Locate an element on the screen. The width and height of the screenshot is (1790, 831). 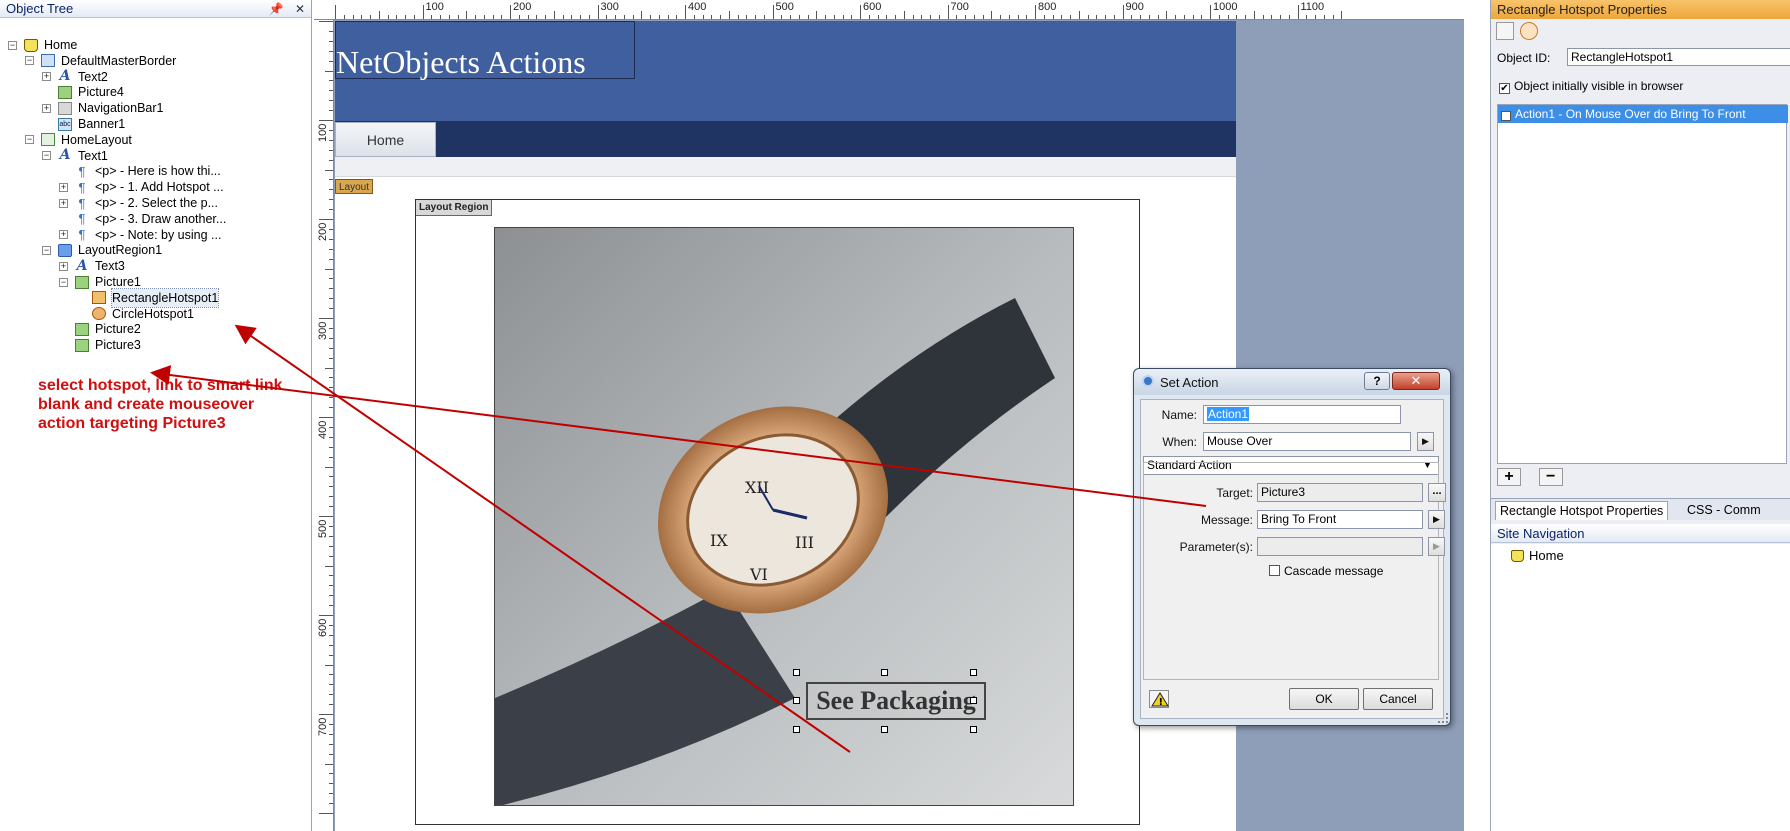
action-checkbox: ✔ is located at coordinates (1506, 116).